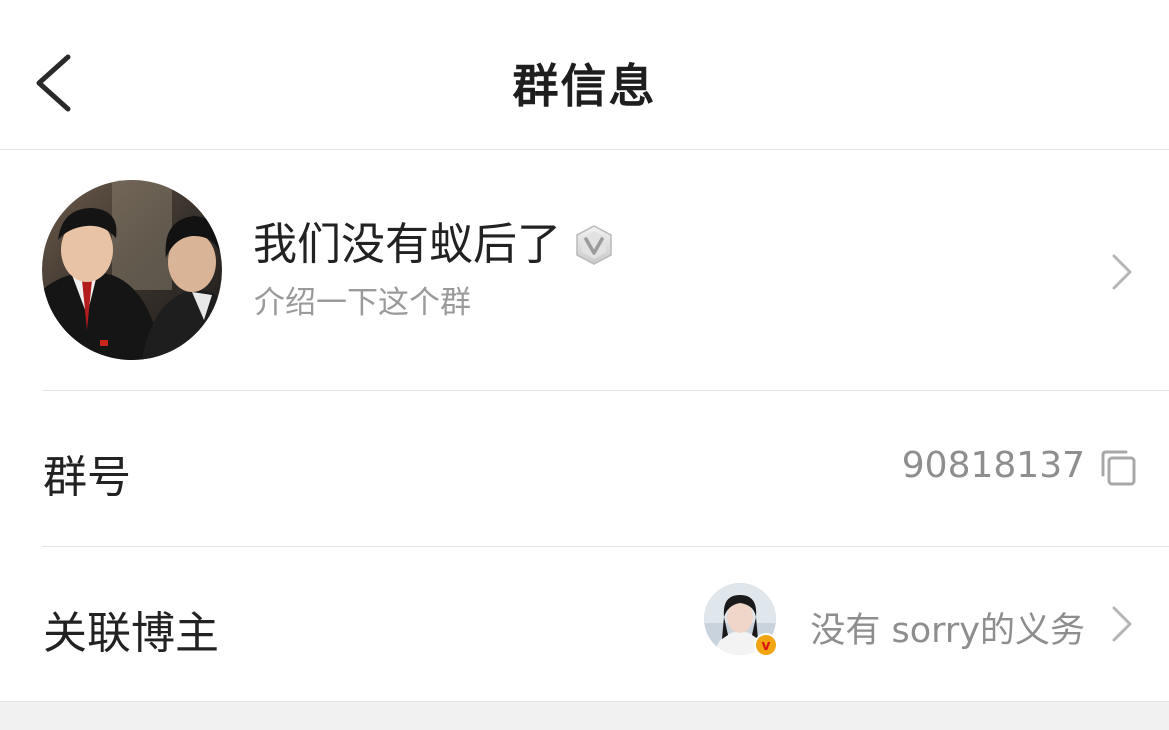 The width and height of the screenshot is (1169, 730). Describe the element at coordinates (993, 465) in the screenshot. I see `group-number-value: 90818137` at that location.